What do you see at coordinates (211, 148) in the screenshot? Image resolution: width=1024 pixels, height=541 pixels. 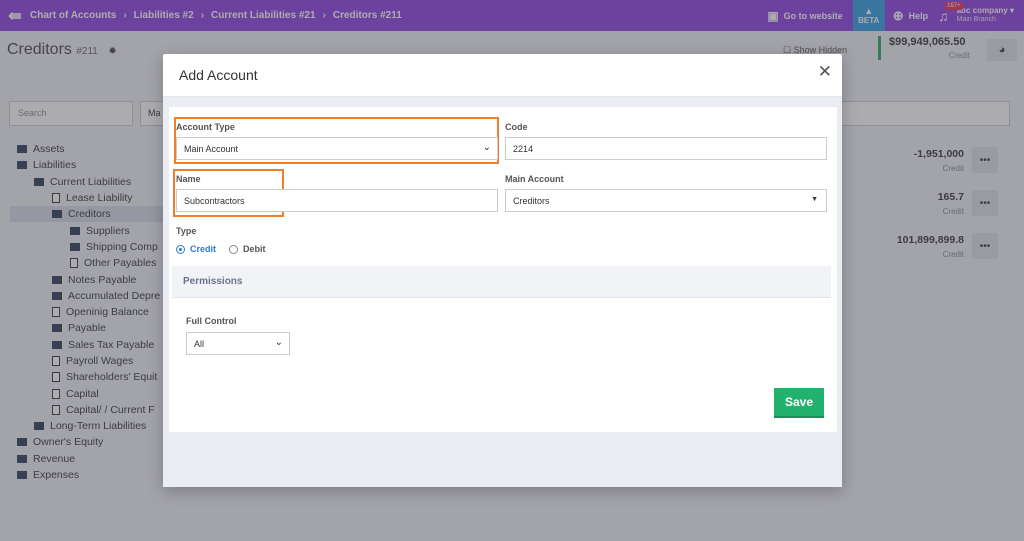 I see `account-type-value: Main Account` at bounding box center [211, 148].